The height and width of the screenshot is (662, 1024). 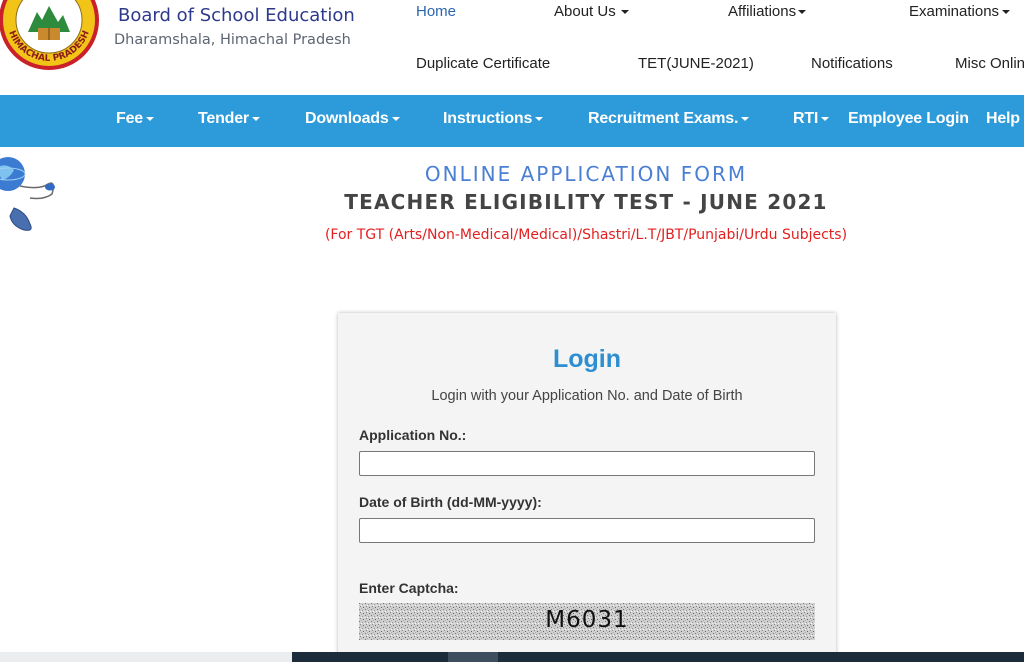 I want to click on nav-notifications-link: Notifications, so click(x=852, y=63).